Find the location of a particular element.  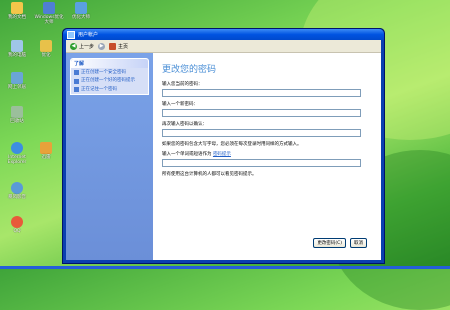

computer-icon is located at coordinates (17, 46).